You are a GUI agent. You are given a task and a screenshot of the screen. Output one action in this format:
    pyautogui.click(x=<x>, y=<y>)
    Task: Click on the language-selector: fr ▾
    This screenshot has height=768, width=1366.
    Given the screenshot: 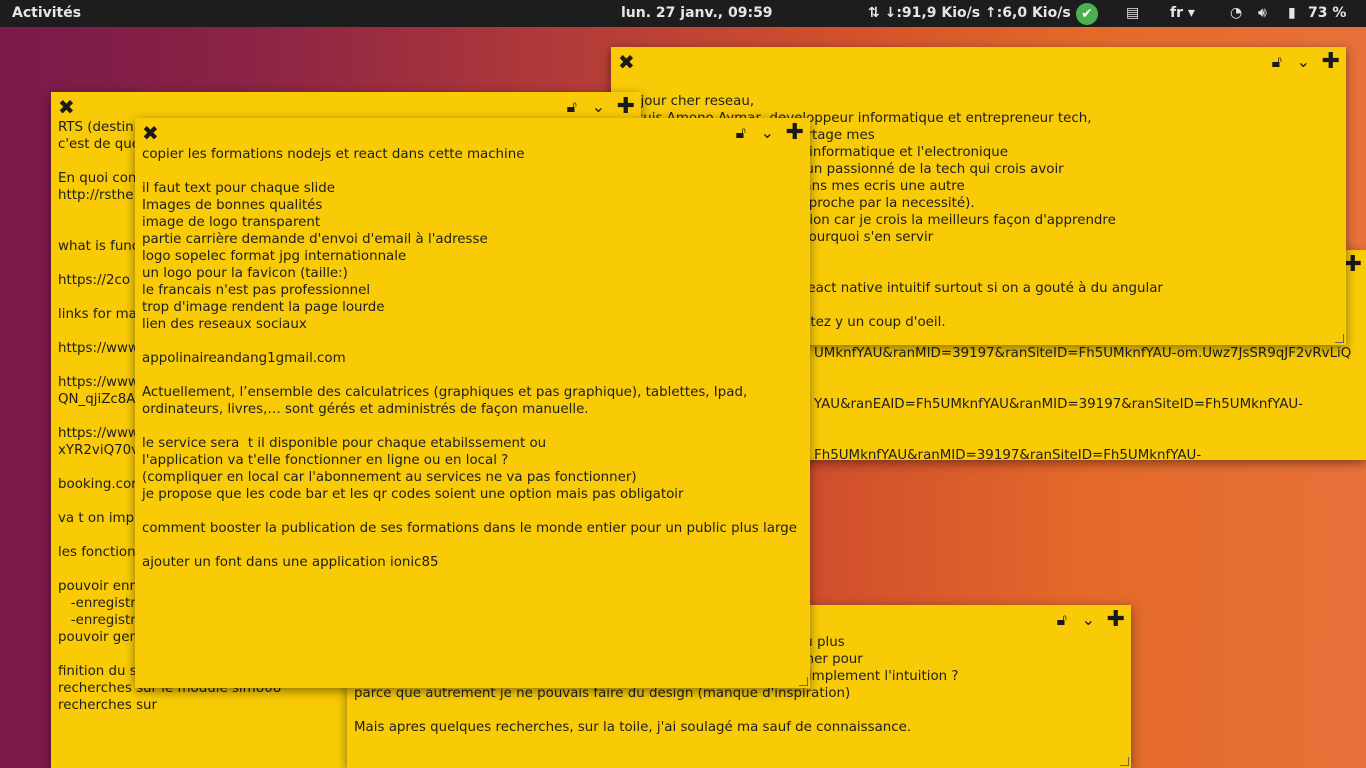 What is the action you would take?
    pyautogui.click(x=1182, y=13)
    